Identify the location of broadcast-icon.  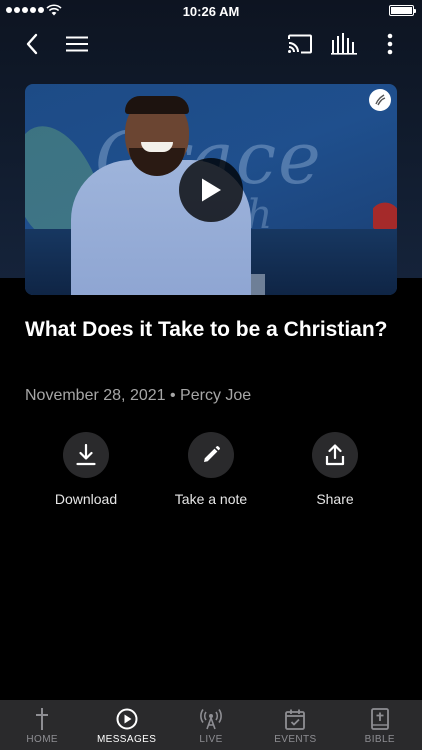
(211, 719).